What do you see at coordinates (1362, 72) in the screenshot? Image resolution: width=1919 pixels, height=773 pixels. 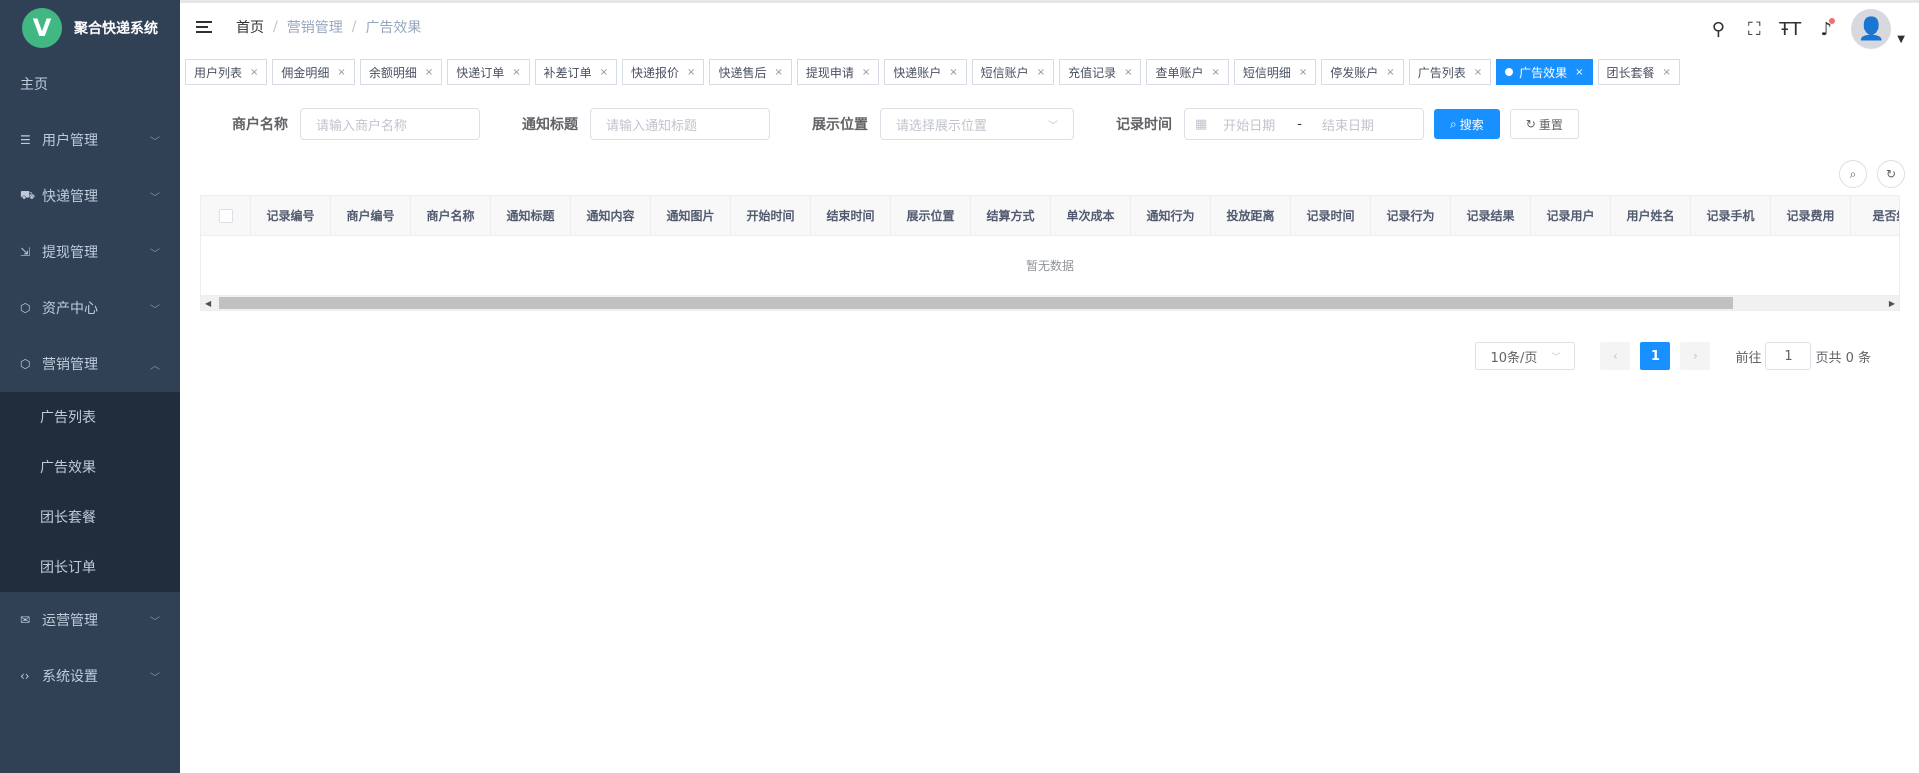 I see `tag-item: 停发账户 ×` at bounding box center [1362, 72].